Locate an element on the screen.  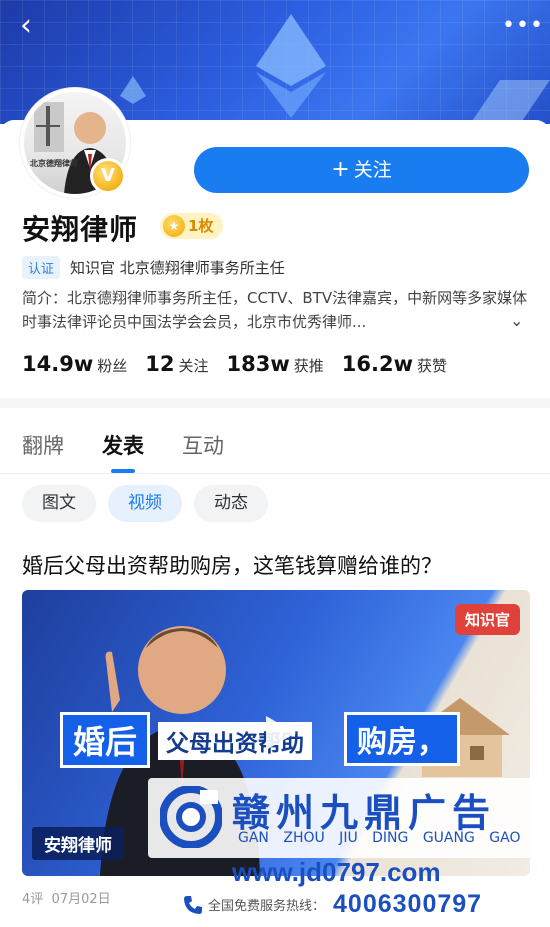
video-headline-3: 购房， is located at coordinates (402, 739).